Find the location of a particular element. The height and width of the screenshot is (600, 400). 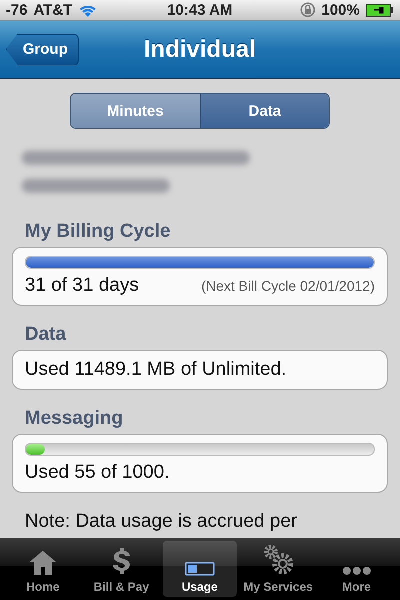

tab-bar-item: My Services is located at coordinates (278, 569).